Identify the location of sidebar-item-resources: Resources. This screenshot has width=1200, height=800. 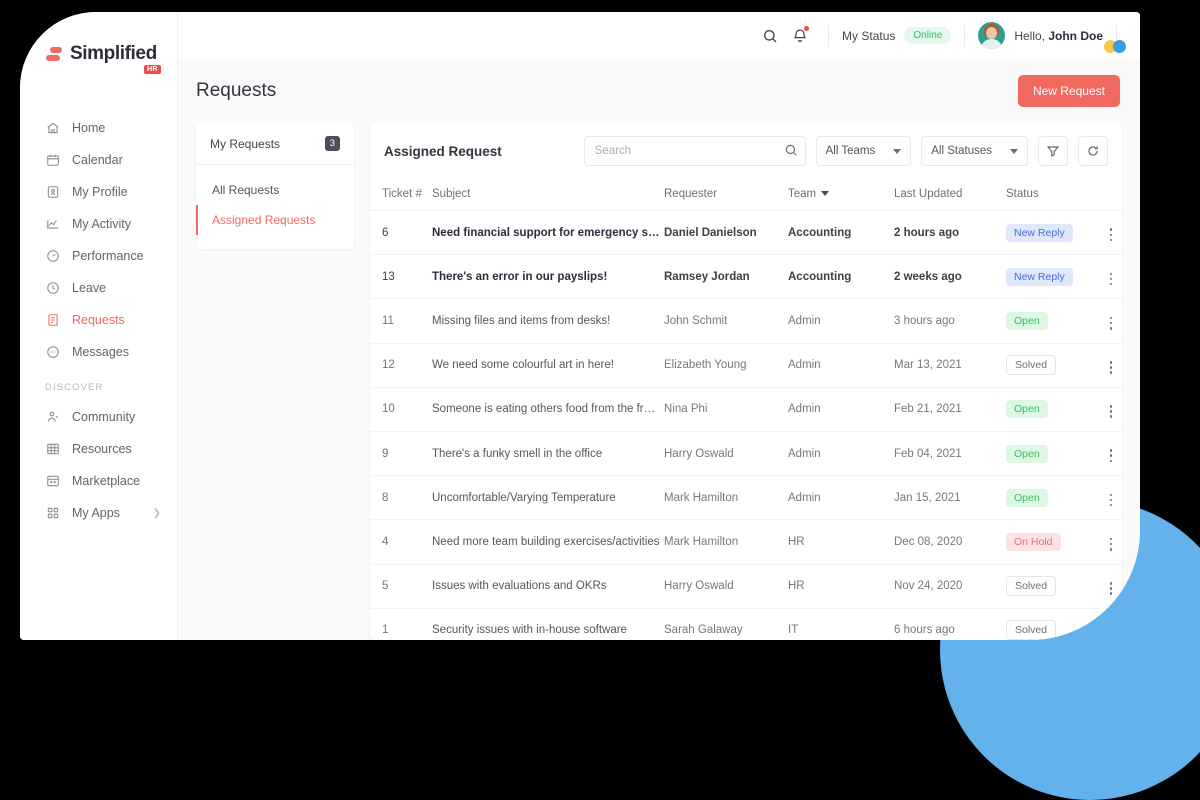
(98, 449).